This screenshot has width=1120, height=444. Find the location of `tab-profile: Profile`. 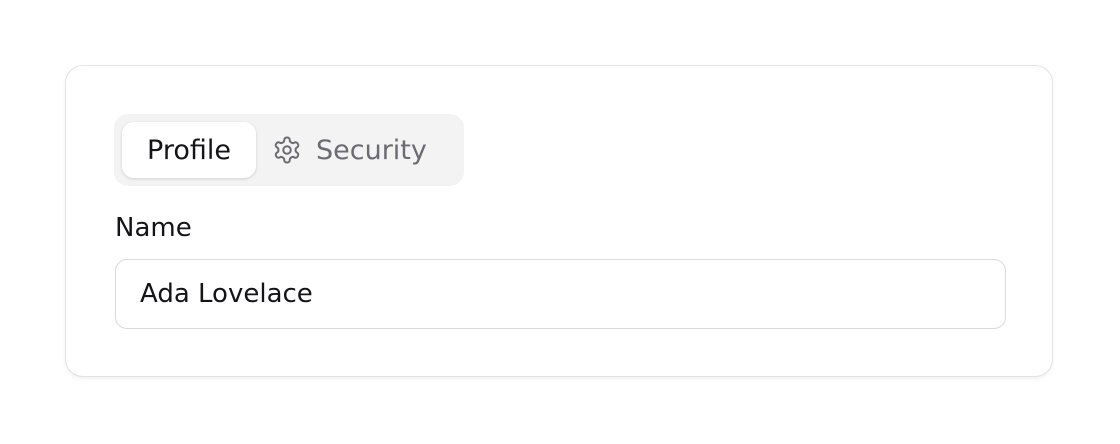

tab-profile: Profile is located at coordinates (189, 150).